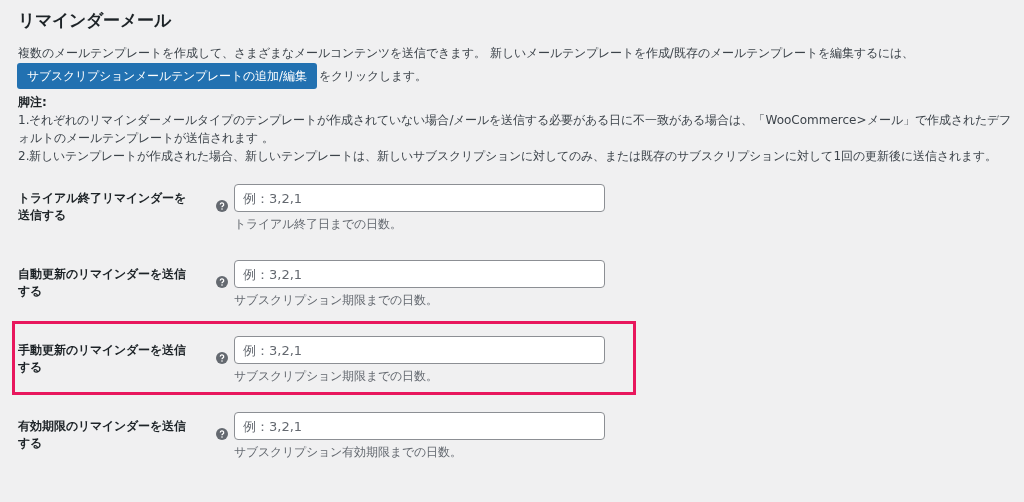  Describe the element at coordinates (466, 53) in the screenshot. I see `intro-text: 複数のメールテンプレートを作成して、さまざまなメールコンテンツを送信できます。 新しいメールテンプレートを作成/既存のメールテンプレートを編集するには、` at that location.